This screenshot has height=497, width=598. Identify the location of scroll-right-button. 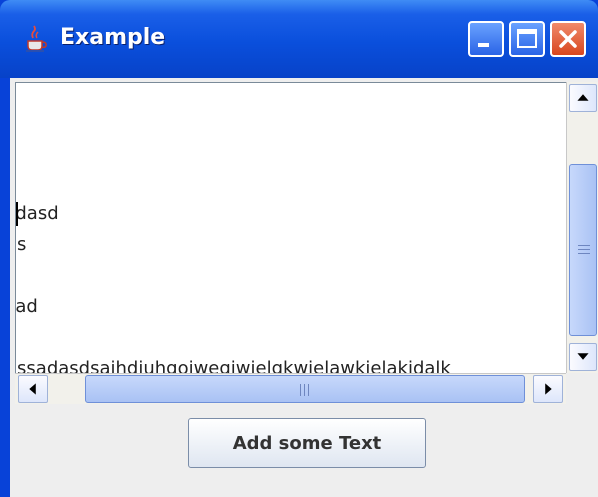
(548, 389).